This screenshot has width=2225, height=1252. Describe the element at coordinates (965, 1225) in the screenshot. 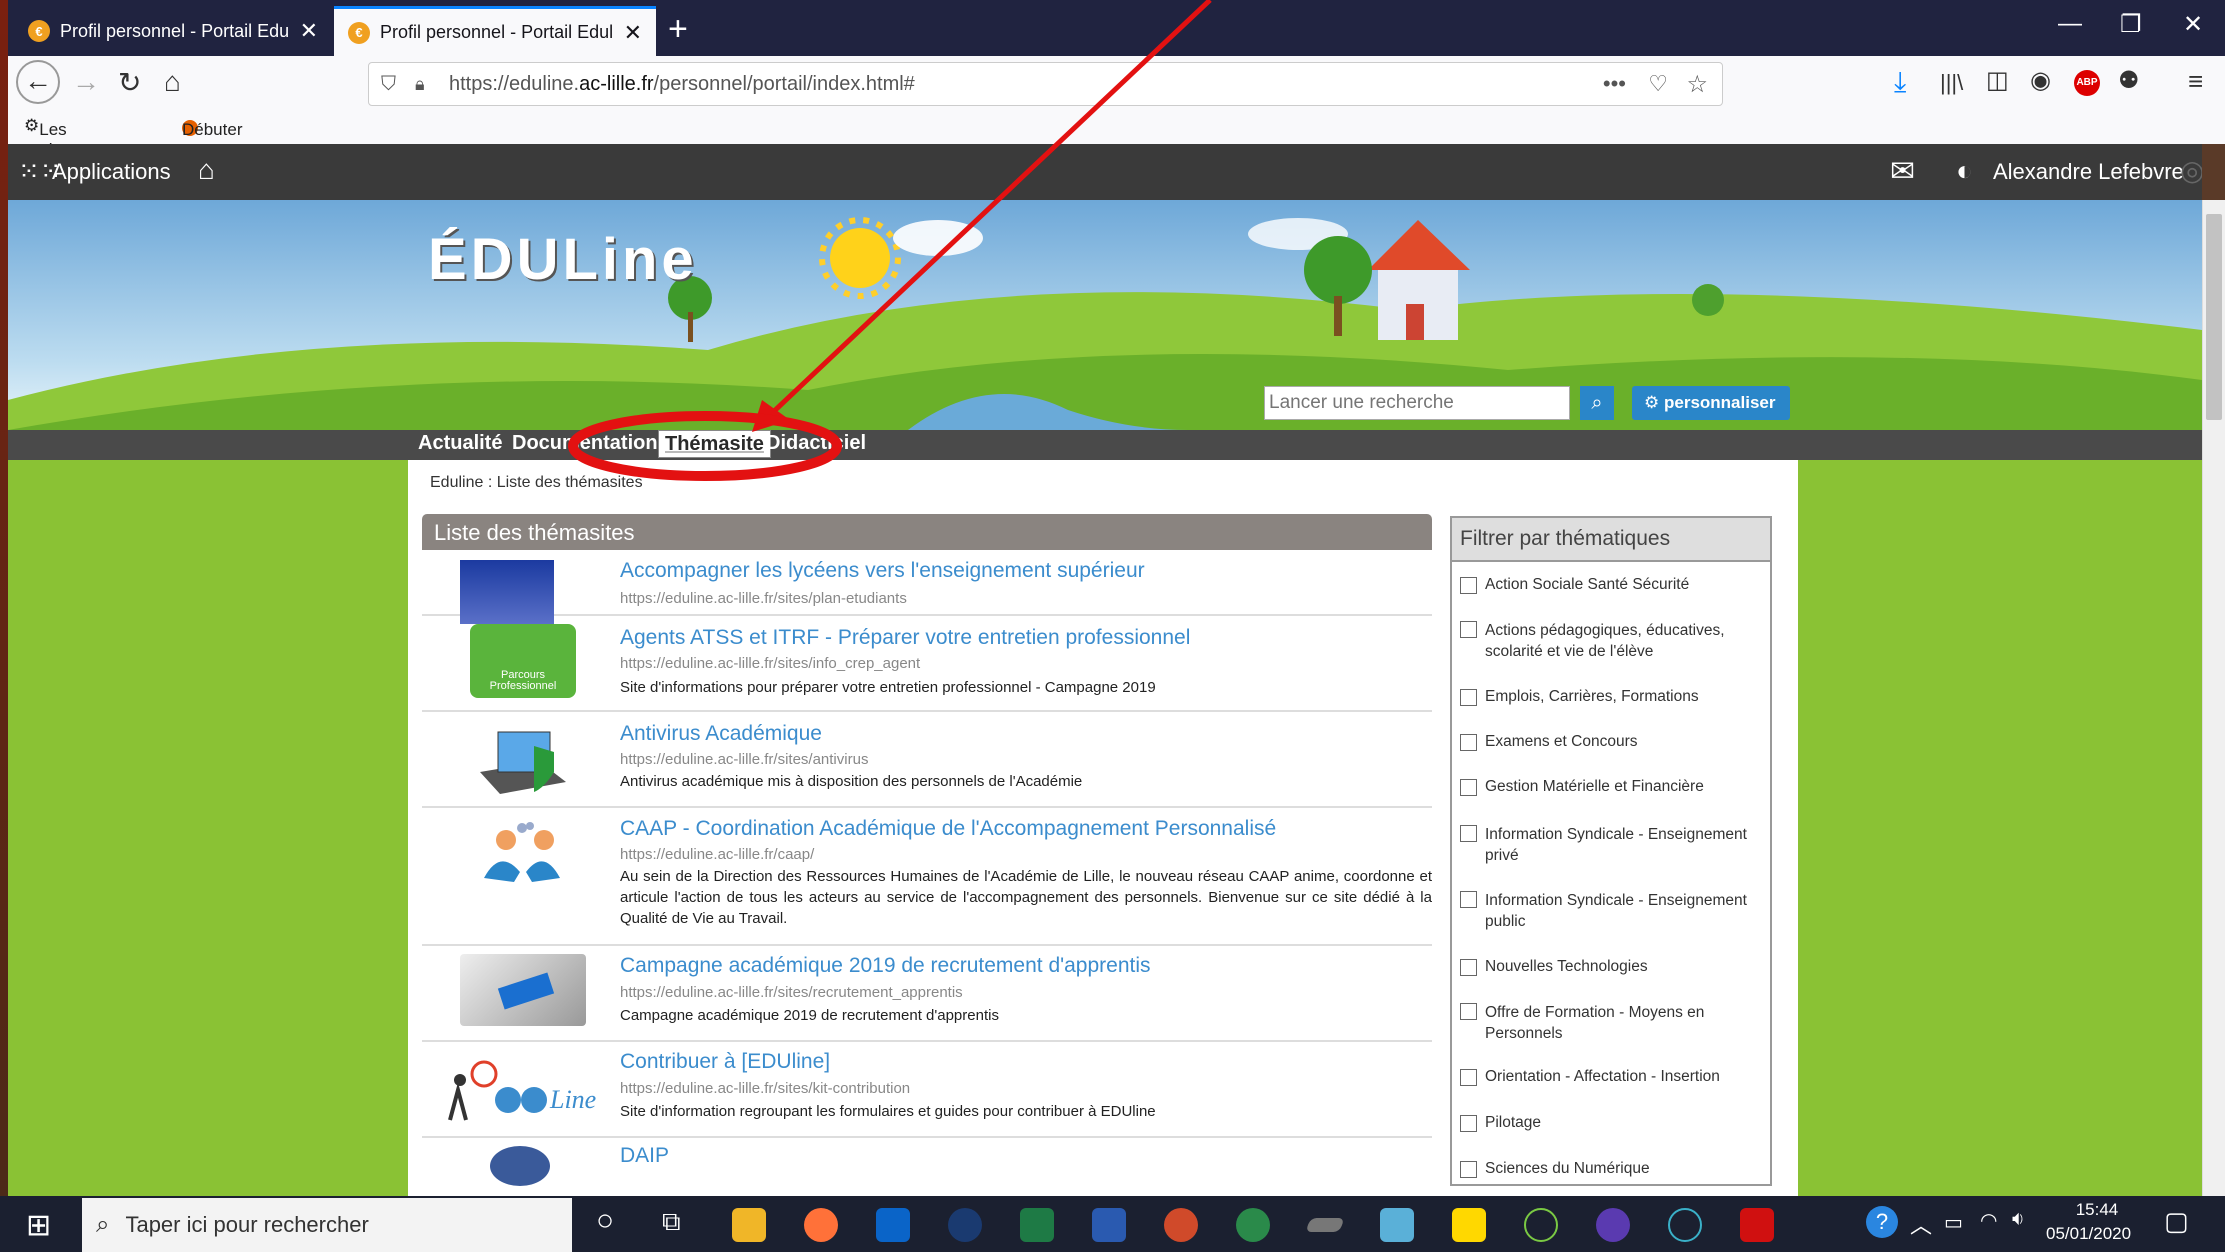

I see `app-m-icon` at that location.